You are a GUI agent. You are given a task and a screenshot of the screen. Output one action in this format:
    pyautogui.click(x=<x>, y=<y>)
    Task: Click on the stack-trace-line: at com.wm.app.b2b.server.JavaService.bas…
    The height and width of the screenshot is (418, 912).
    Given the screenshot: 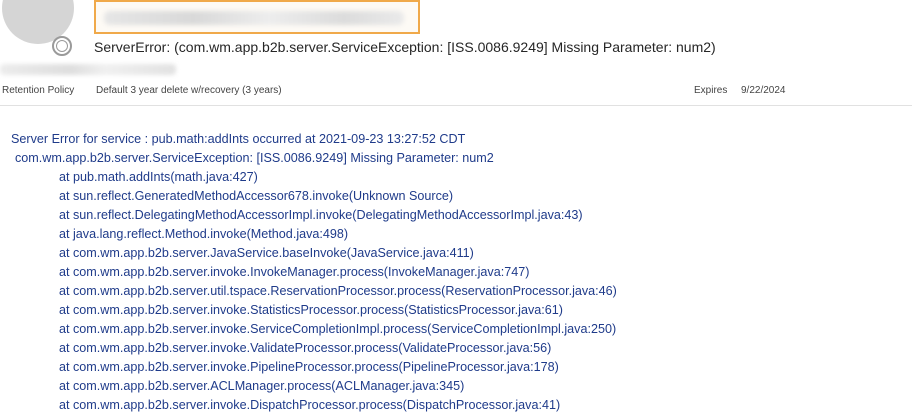 What is the action you would take?
    pyautogui.click(x=266, y=253)
    